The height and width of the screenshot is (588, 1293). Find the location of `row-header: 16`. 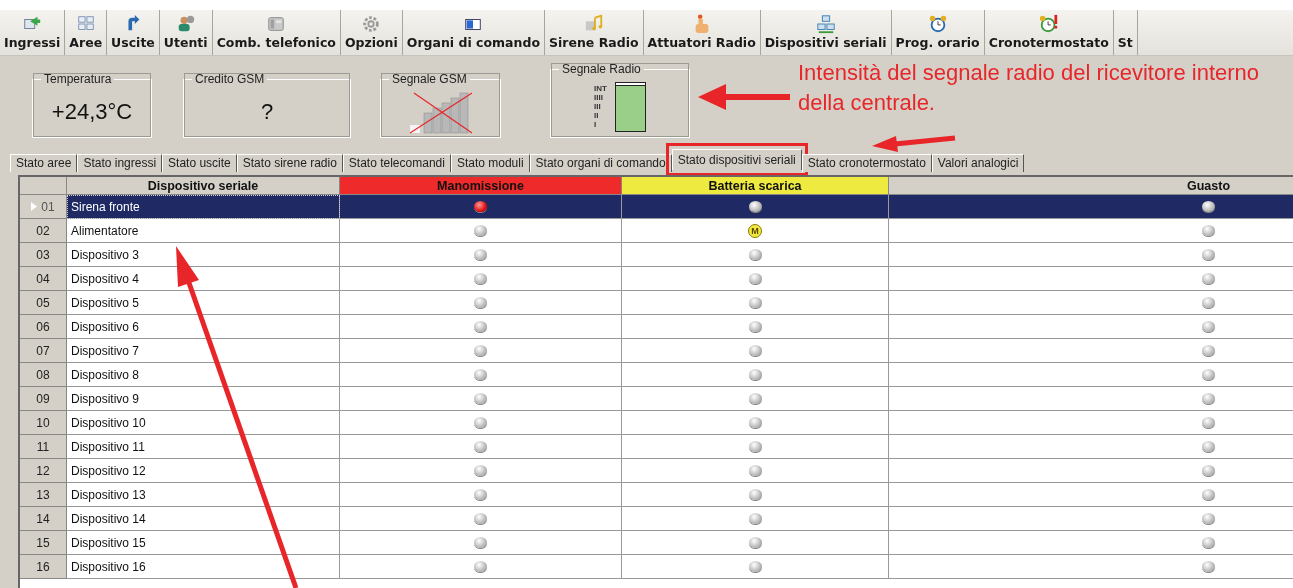

row-header: 16 is located at coordinates (43, 567).